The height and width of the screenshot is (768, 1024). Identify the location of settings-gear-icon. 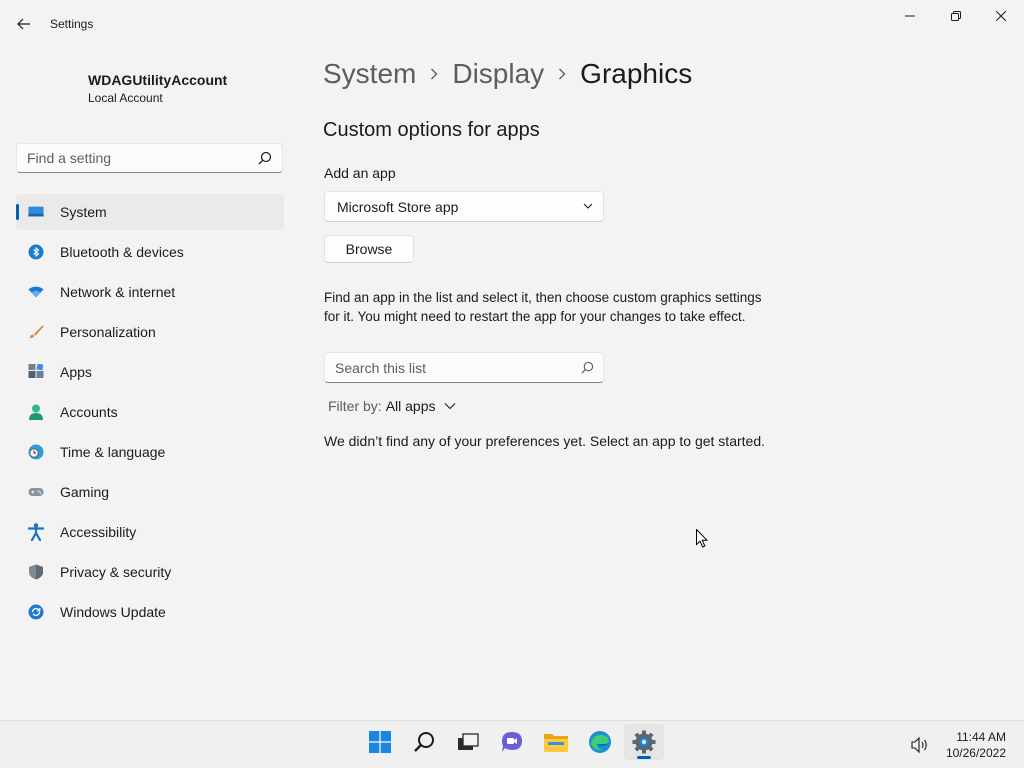
(644, 742).